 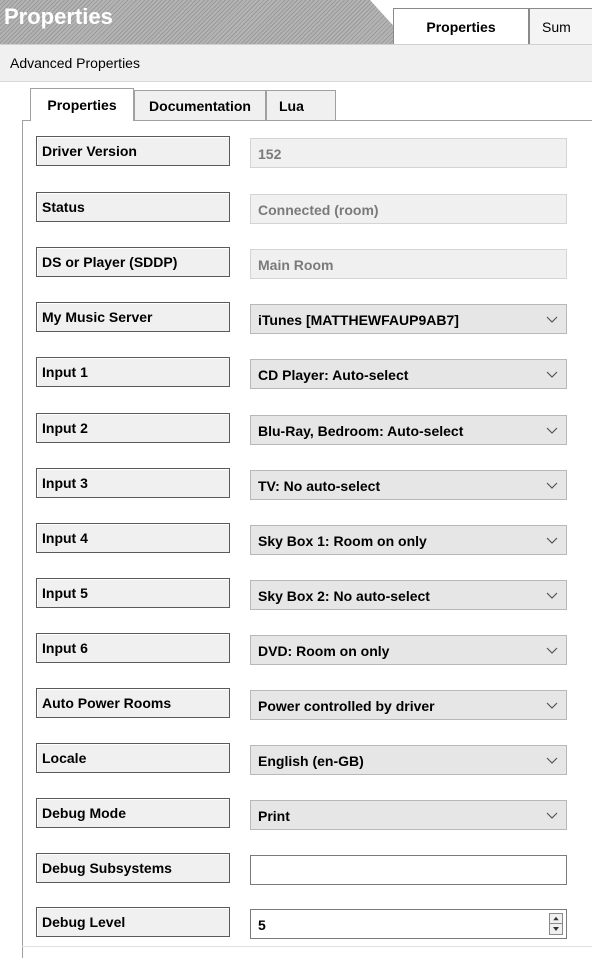 I want to click on property-label: Locale, so click(x=133, y=758).